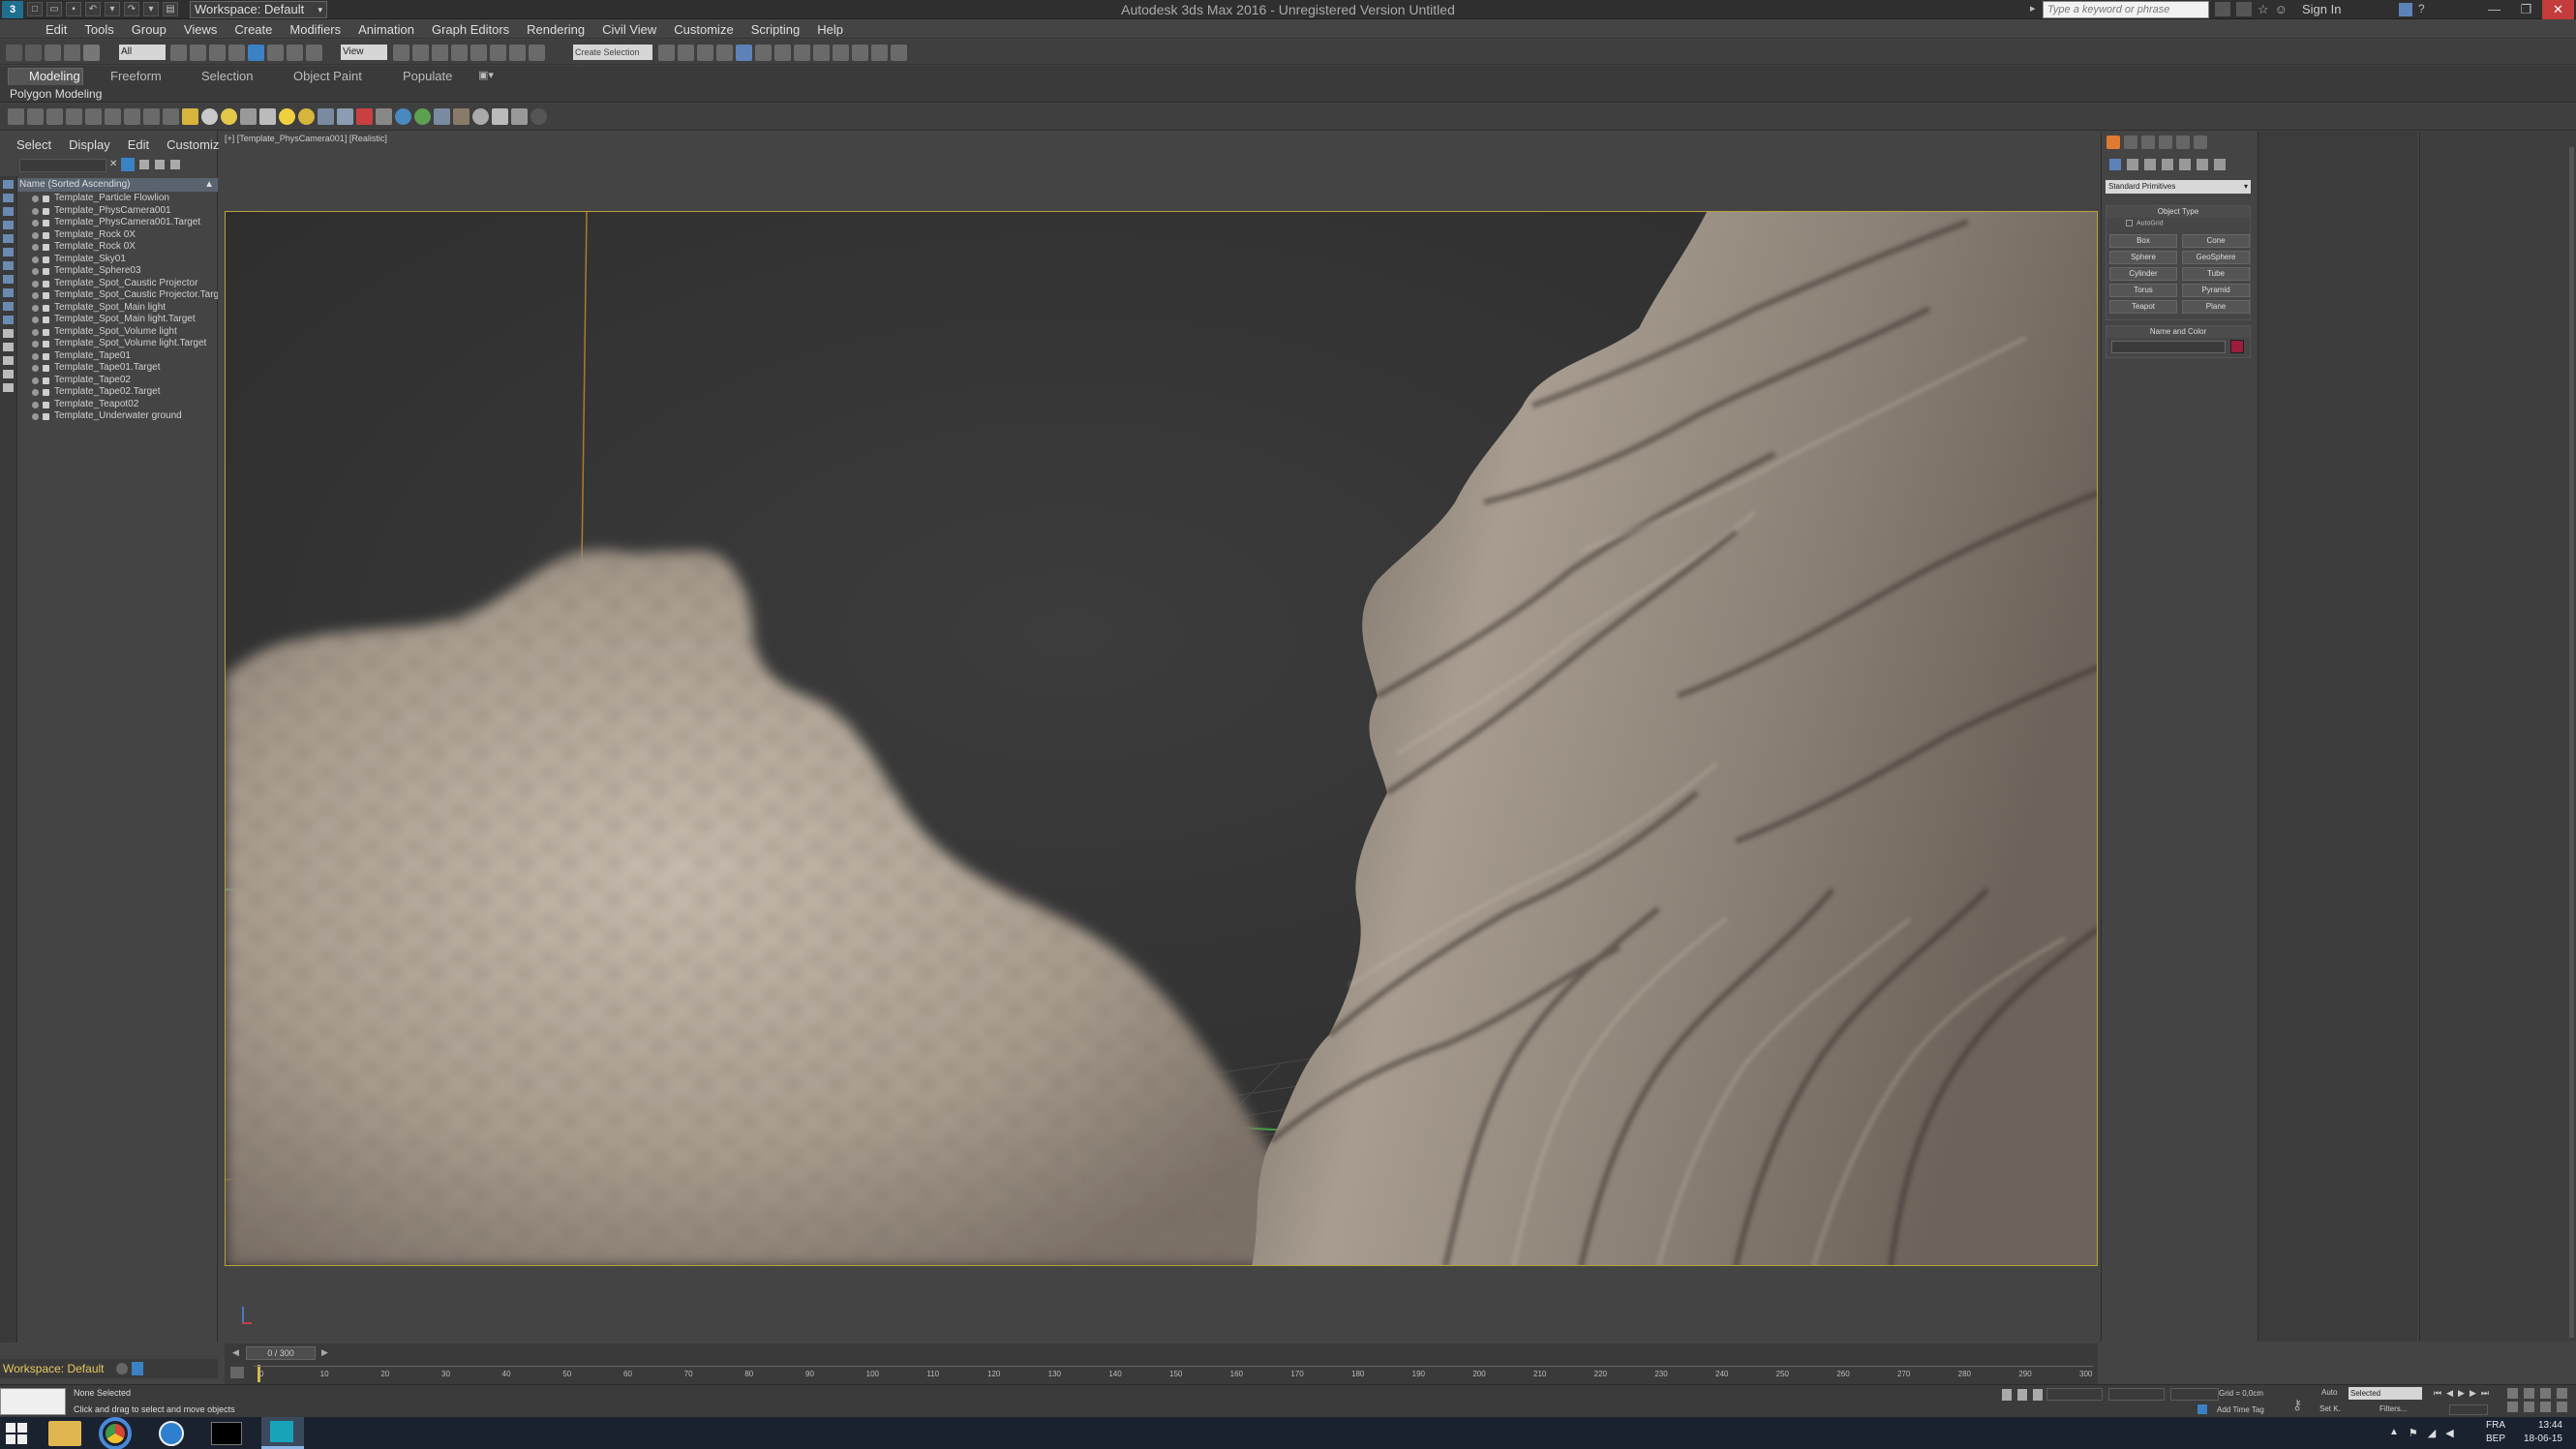 This screenshot has width=2576, height=1449. I want to click on maxscript-listener, so click(33, 1401).